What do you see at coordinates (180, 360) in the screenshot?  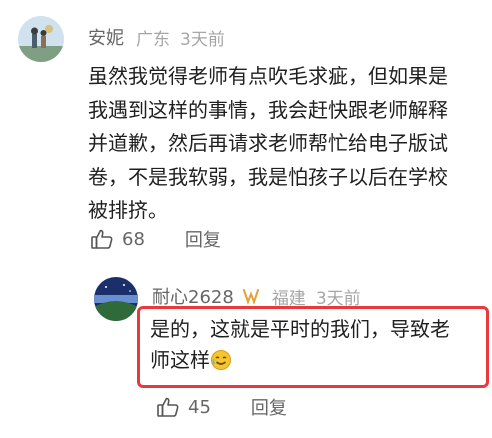 I see `comment-line-text: 师这样` at bounding box center [180, 360].